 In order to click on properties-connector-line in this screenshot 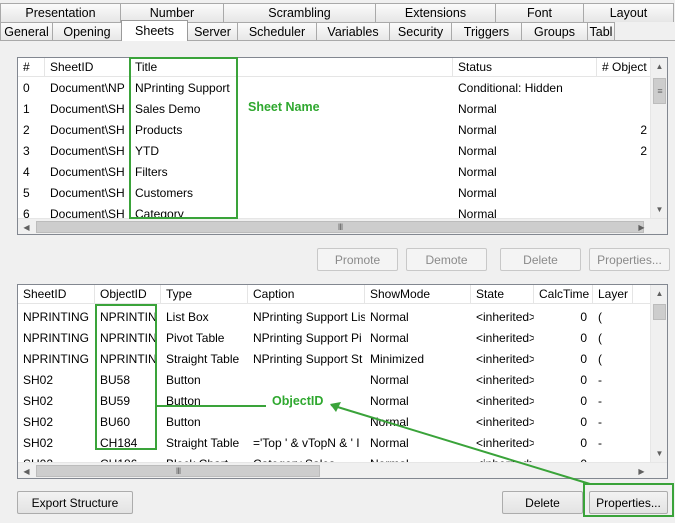, I will do `click(460, 444)`.